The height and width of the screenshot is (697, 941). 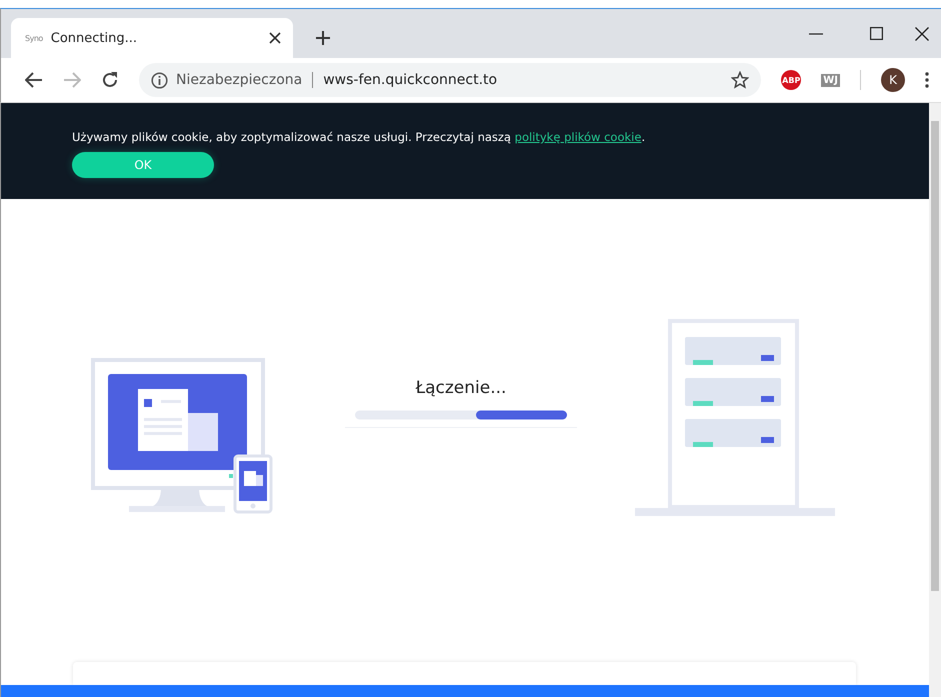 What do you see at coordinates (275, 38) in the screenshot?
I see `close-tab-icon` at bounding box center [275, 38].